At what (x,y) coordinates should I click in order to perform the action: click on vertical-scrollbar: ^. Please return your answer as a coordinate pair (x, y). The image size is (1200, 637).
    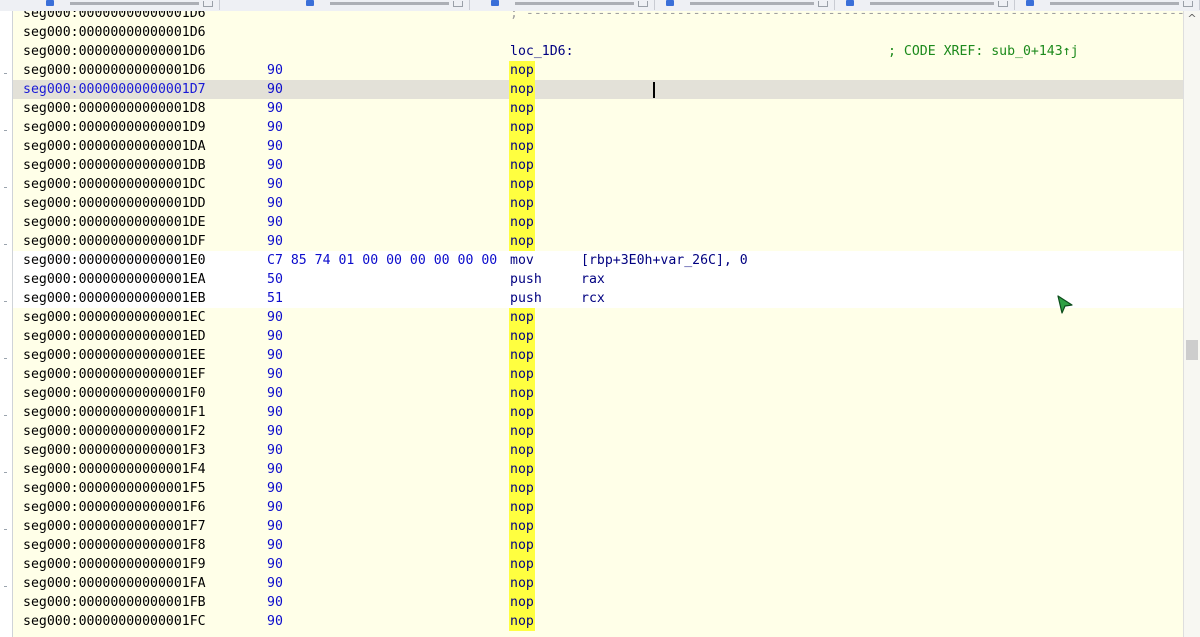
    Looking at the image, I should click on (1191, 324).